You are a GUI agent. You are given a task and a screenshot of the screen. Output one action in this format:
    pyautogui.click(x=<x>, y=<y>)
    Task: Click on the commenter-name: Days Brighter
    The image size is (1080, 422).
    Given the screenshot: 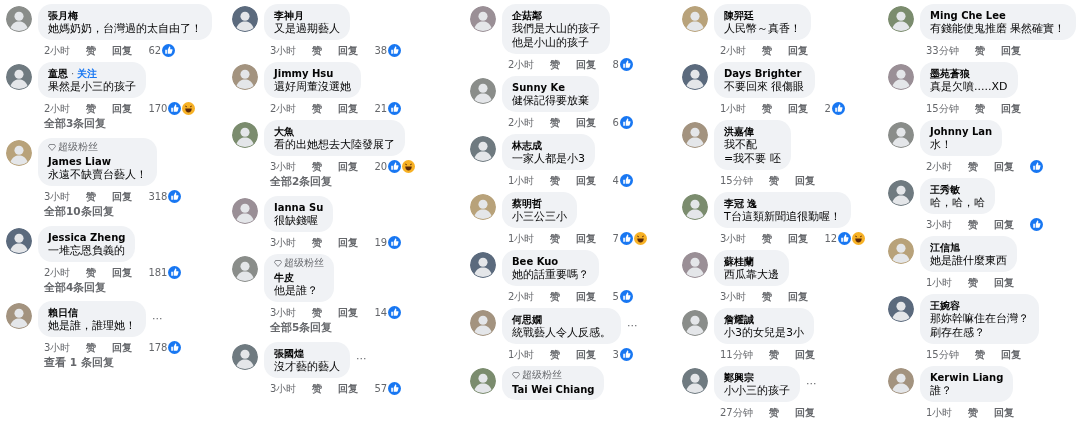 What is the action you would take?
    pyautogui.click(x=763, y=73)
    